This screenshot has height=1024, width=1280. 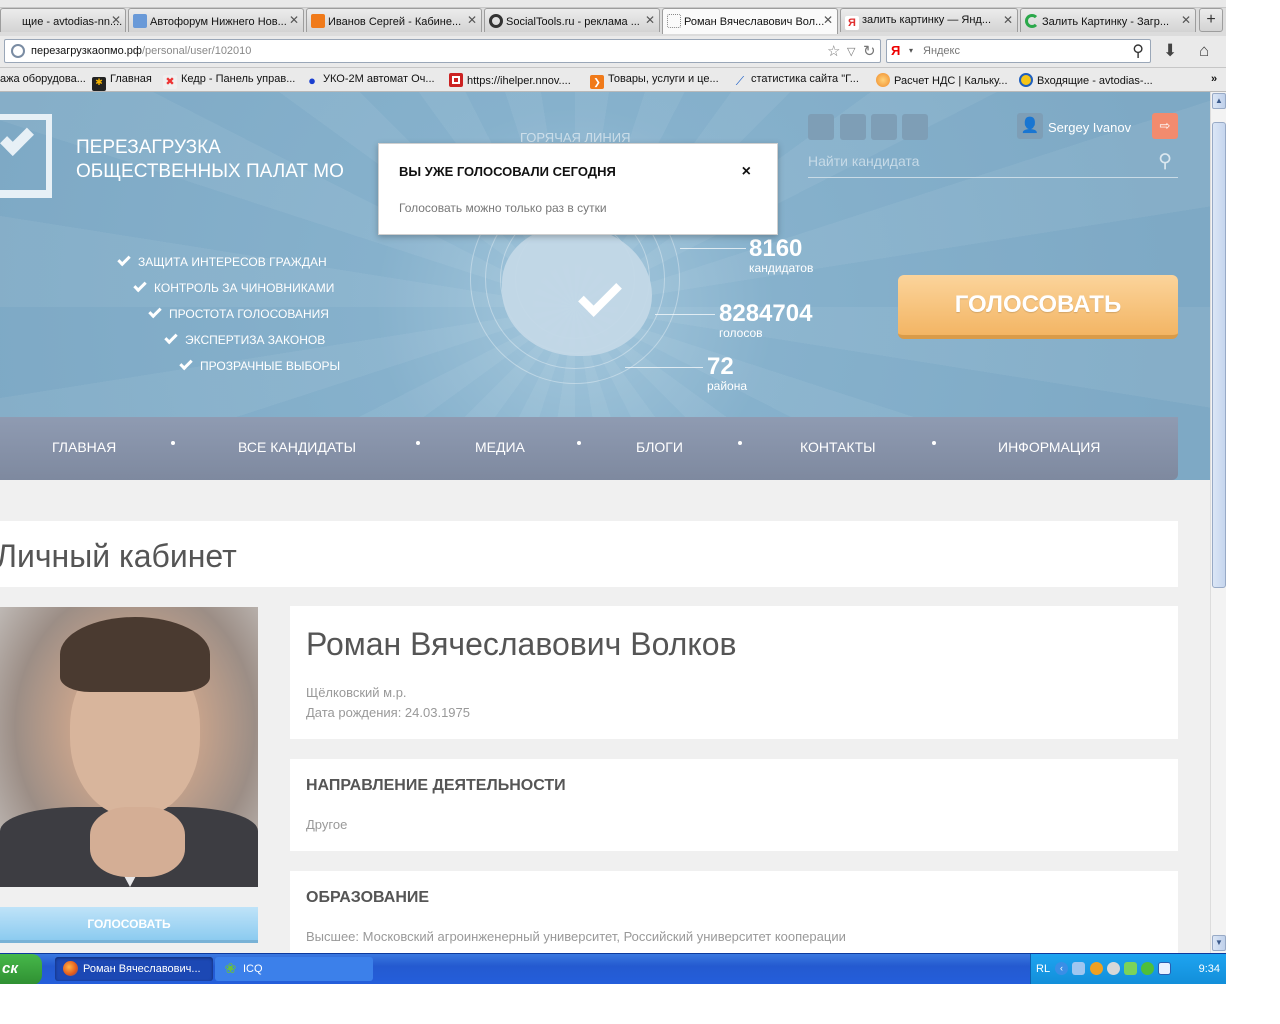 What do you see at coordinates (222, 260) in the screenshot?
I see `feature-item: ЗАЩИТА ИНТЕРЕСОВ ГРАЖДАН` at bounding box center [222, 260].